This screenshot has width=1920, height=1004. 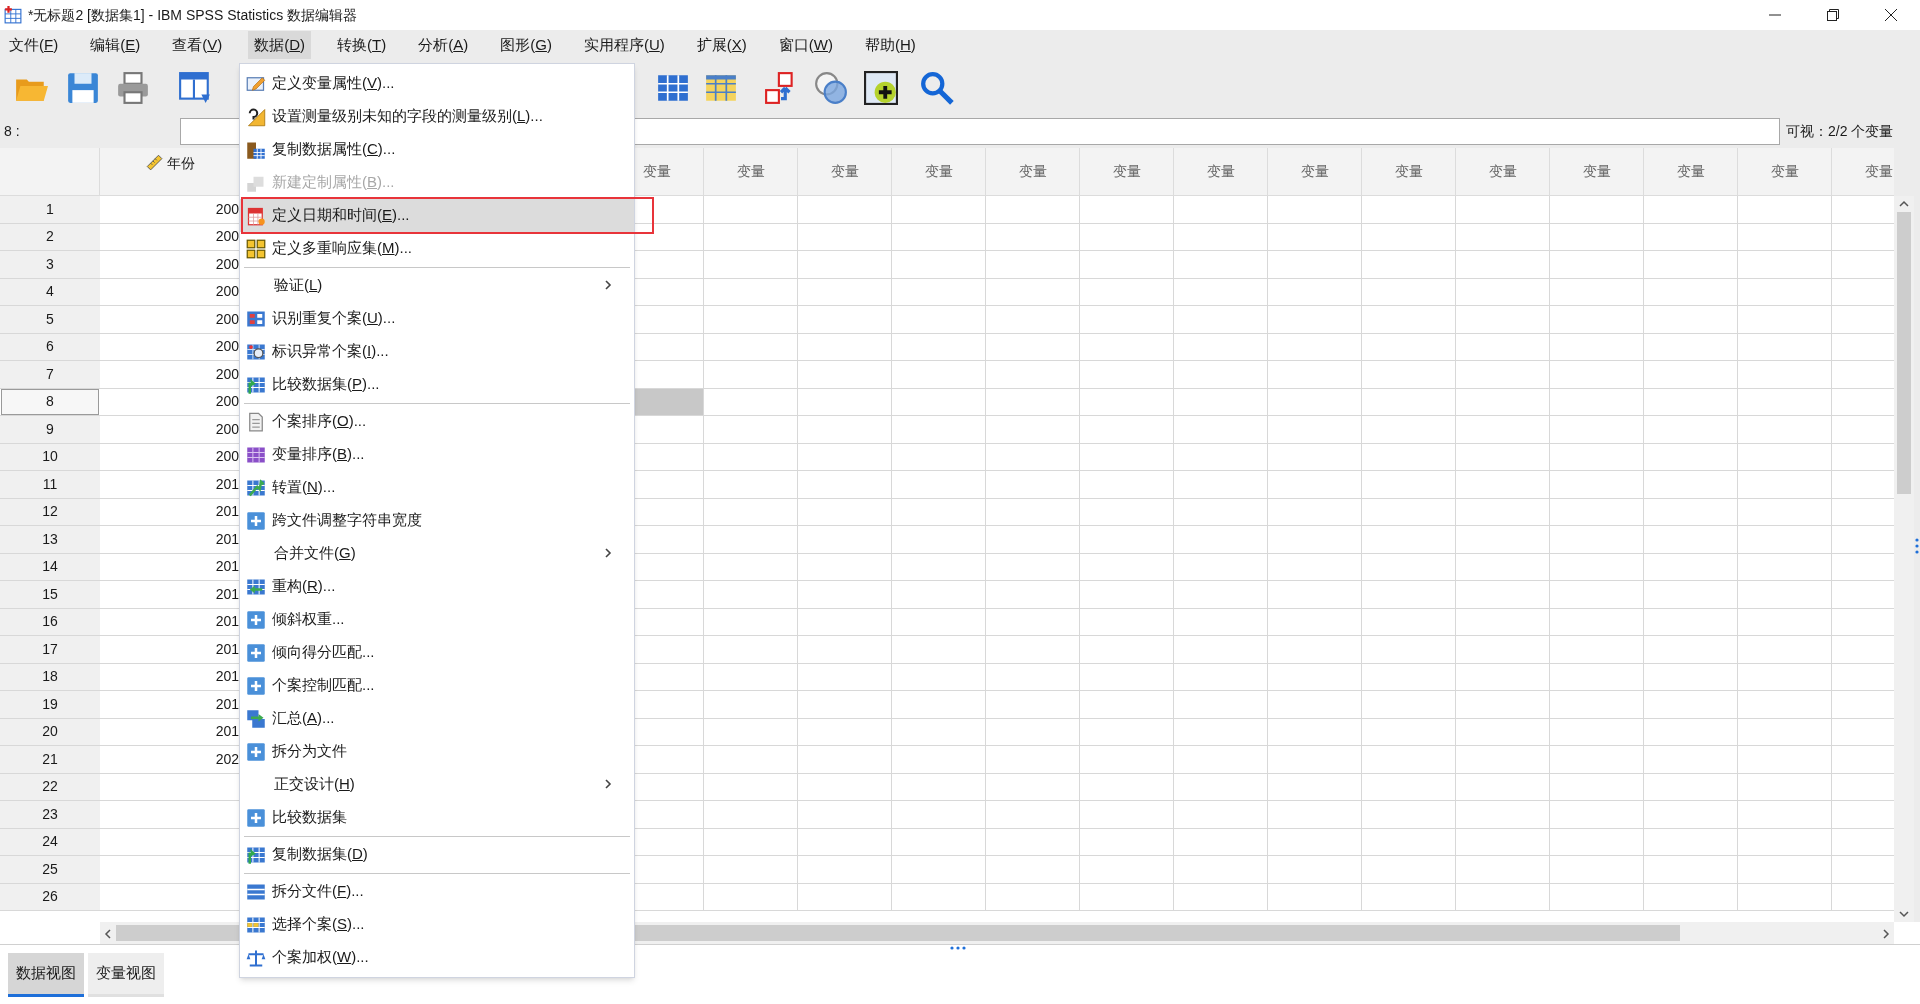 What do you see at coordinates (50, 209) in the screenshot?
I see `row-number: 1` at bounding box center [50, 209].